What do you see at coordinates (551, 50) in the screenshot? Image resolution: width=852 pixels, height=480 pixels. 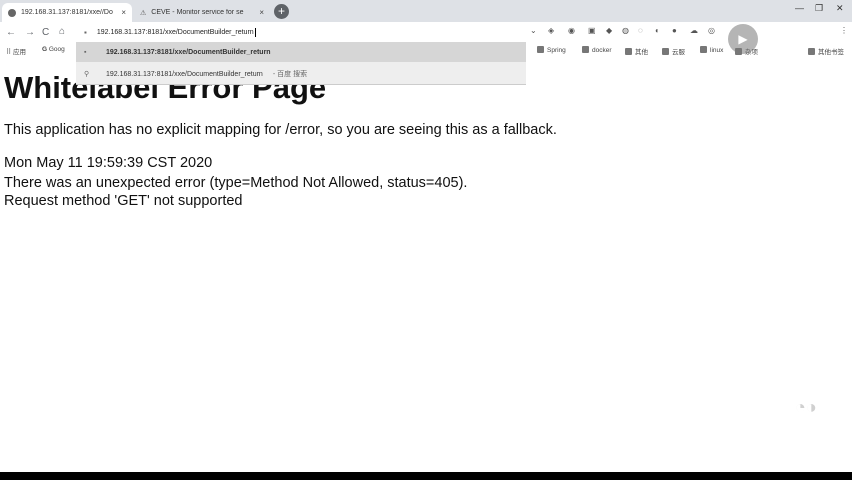 I see `bookmark-spring: Spring` at bounding box center [551, 50].